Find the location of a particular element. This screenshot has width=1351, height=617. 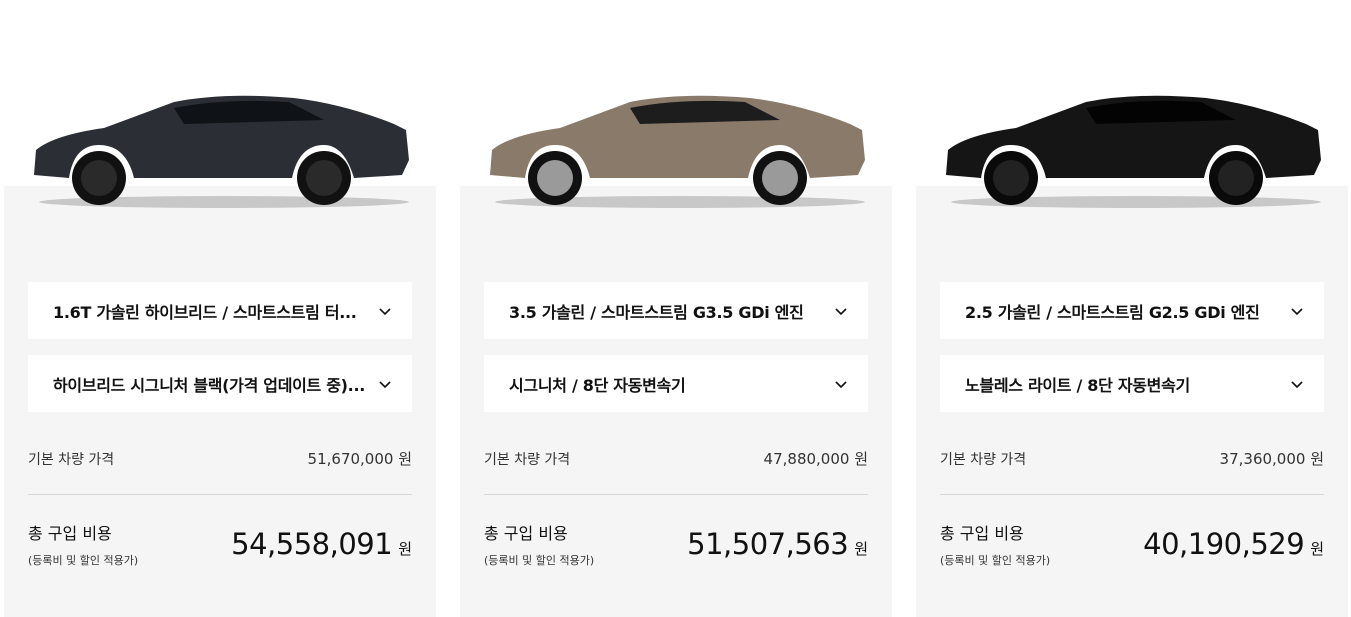

base-price-value: 47,880,000 원 is located at coordinates (815, 459).